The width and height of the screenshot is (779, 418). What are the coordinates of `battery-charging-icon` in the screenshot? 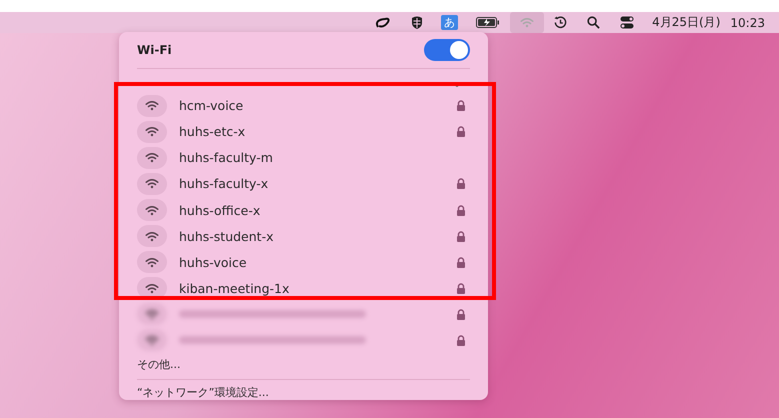 It's located at (488, 22).